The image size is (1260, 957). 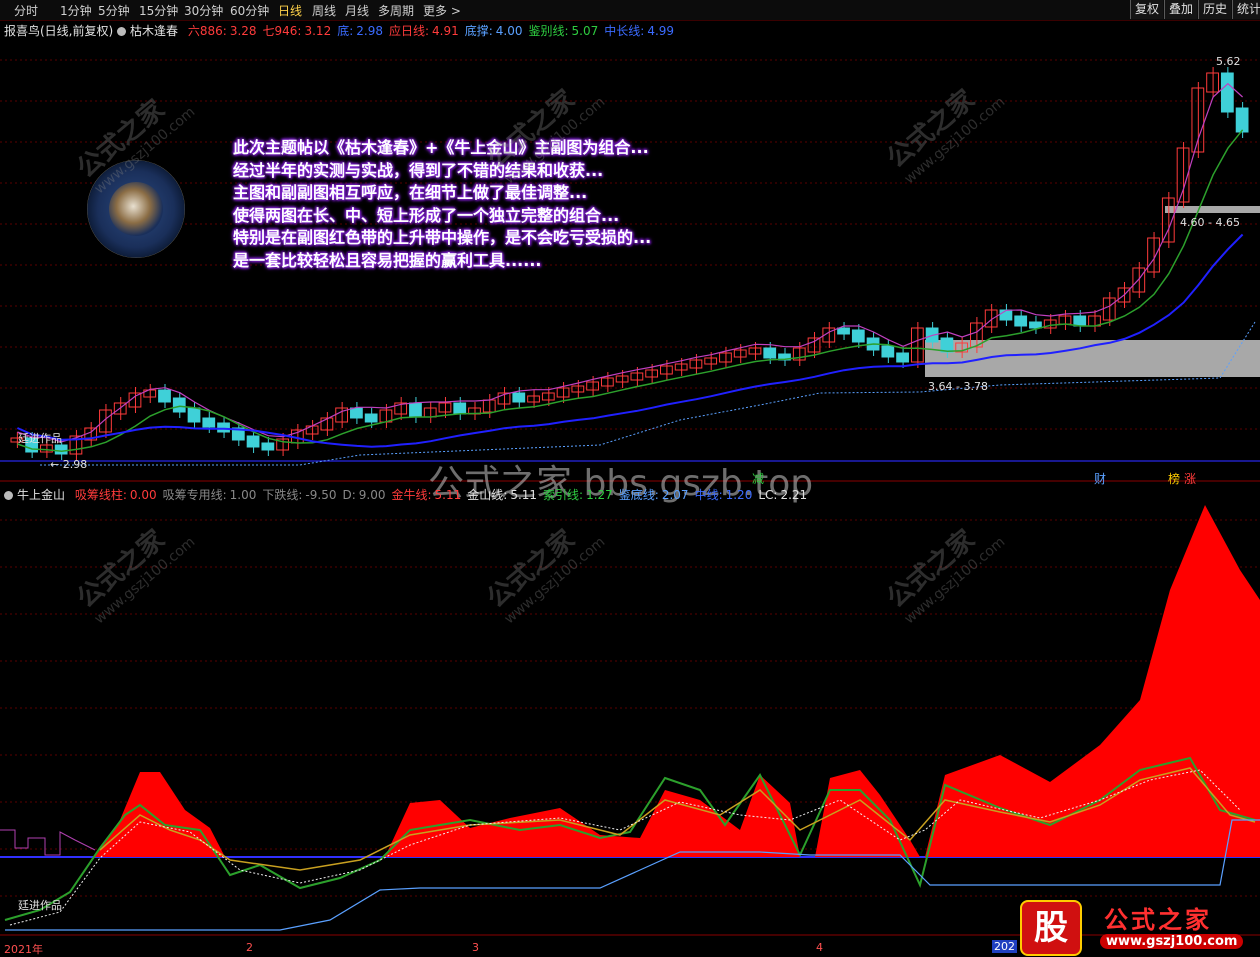 What do you see at coordinates (1174, 479) in the screenshot?
I see `signal-marker: 榜` at bounding box center [1174, 479].